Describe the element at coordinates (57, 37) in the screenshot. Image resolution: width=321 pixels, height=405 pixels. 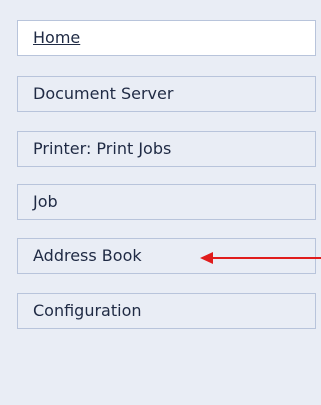
I see `sidebar-item-label: Home` at that location.